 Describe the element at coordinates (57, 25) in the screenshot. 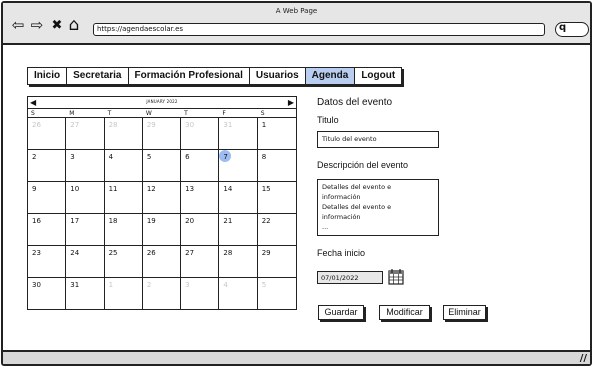

I see `stop-icon: ✖` at that location.